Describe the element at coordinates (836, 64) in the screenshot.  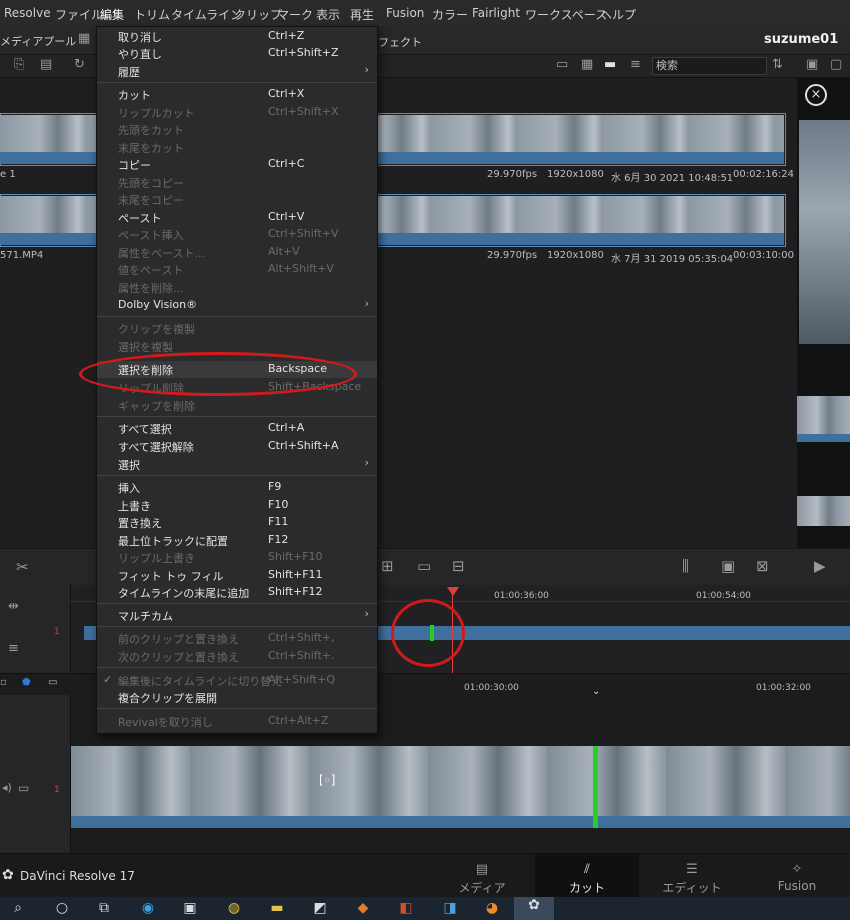
I see `viewer-fullscreen-icon: ▢` at that location.